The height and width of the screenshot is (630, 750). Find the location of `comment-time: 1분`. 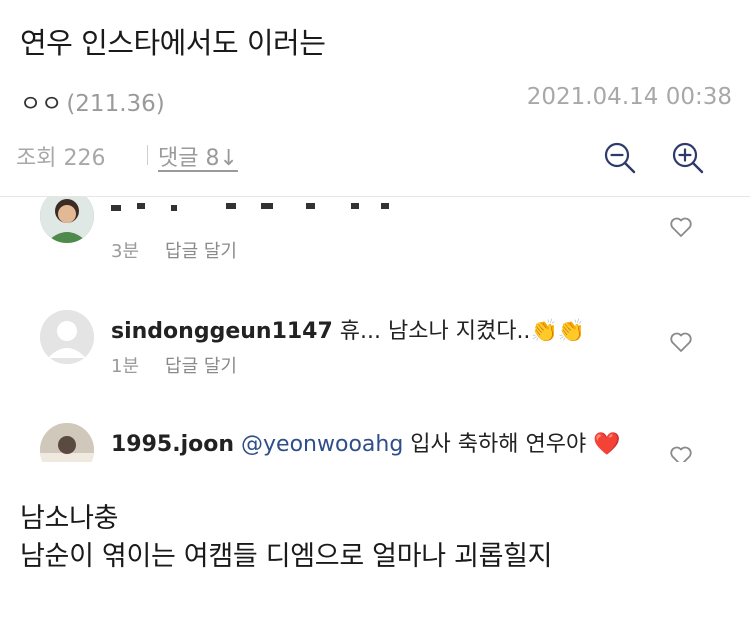

comment-time: 1분 is located at coordinates (125, 366).